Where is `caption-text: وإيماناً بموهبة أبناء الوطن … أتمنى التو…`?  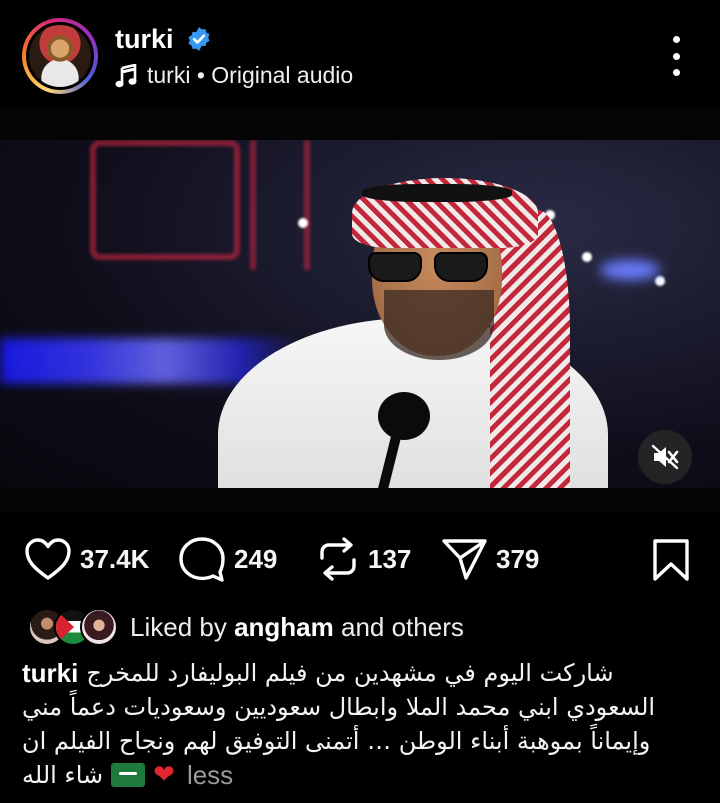
caption-text: وإيماناً بموهبة أبناء الوطن … أتمنى التو… is located at coordinates (336, 741).